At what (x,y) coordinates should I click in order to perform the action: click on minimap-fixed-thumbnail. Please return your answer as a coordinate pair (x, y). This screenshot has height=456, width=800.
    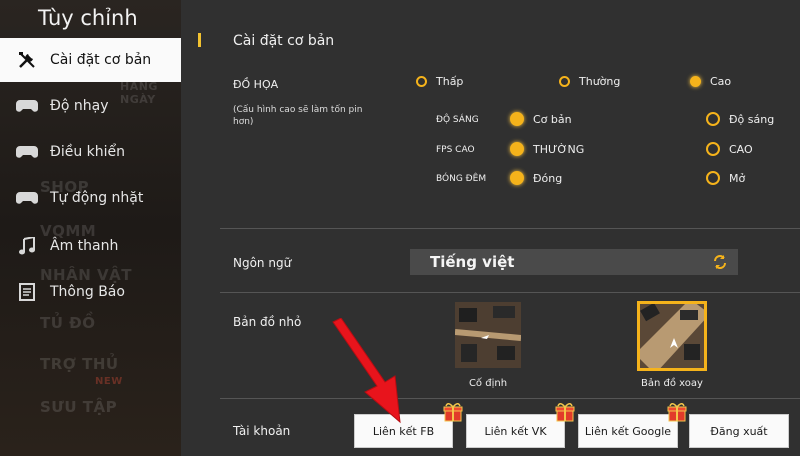
    Looking at the image, I should click on (488, 335).